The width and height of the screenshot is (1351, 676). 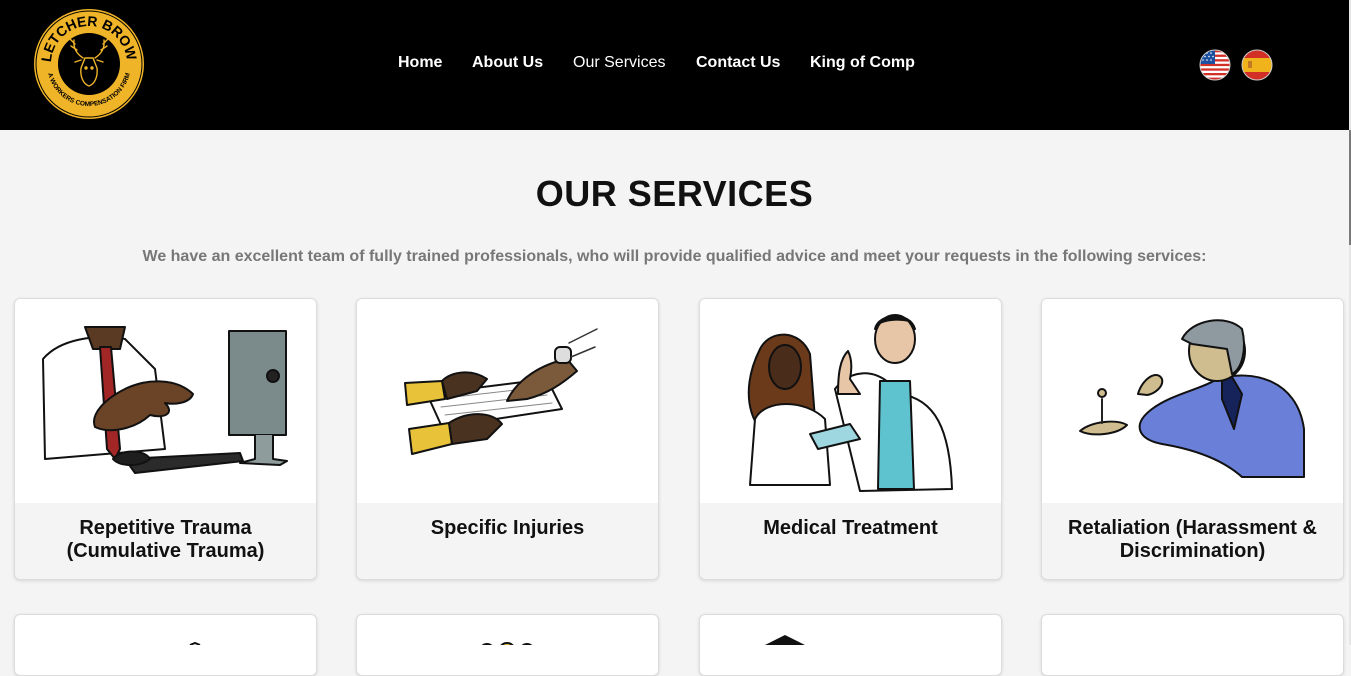 What do you see at coordinates (619, 63) in the screenshot?
I see `nav-our-services: Our Services` at bounding box center [619, 63].